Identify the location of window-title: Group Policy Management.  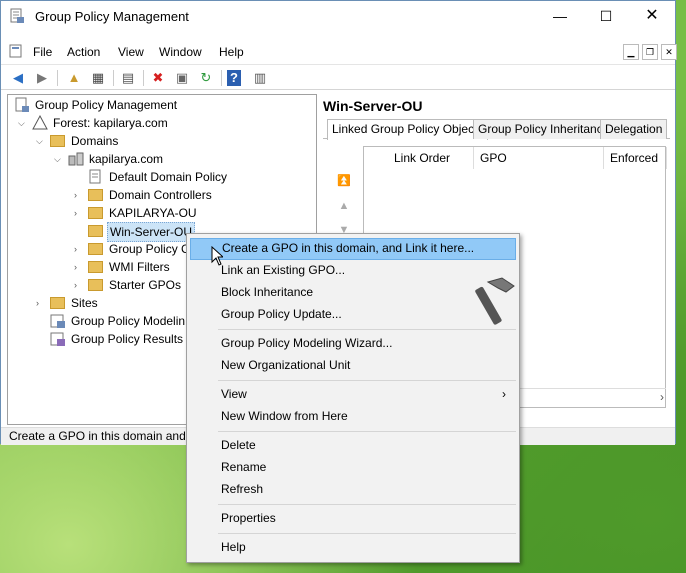
(112, 16).